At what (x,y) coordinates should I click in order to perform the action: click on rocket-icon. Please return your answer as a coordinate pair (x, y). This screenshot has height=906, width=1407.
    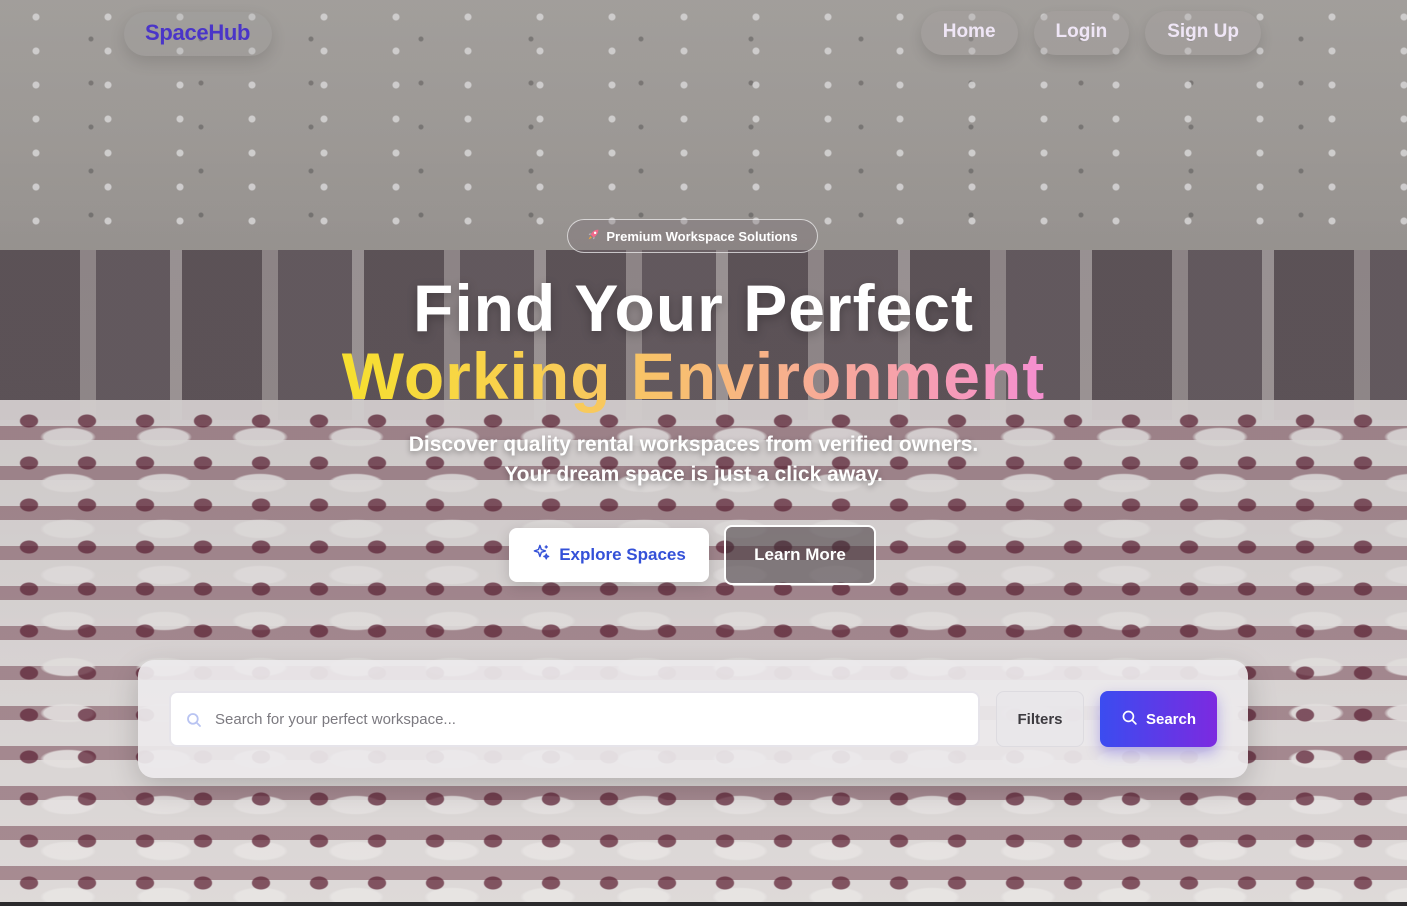
    Looking at the image, I should click on (593, 236).